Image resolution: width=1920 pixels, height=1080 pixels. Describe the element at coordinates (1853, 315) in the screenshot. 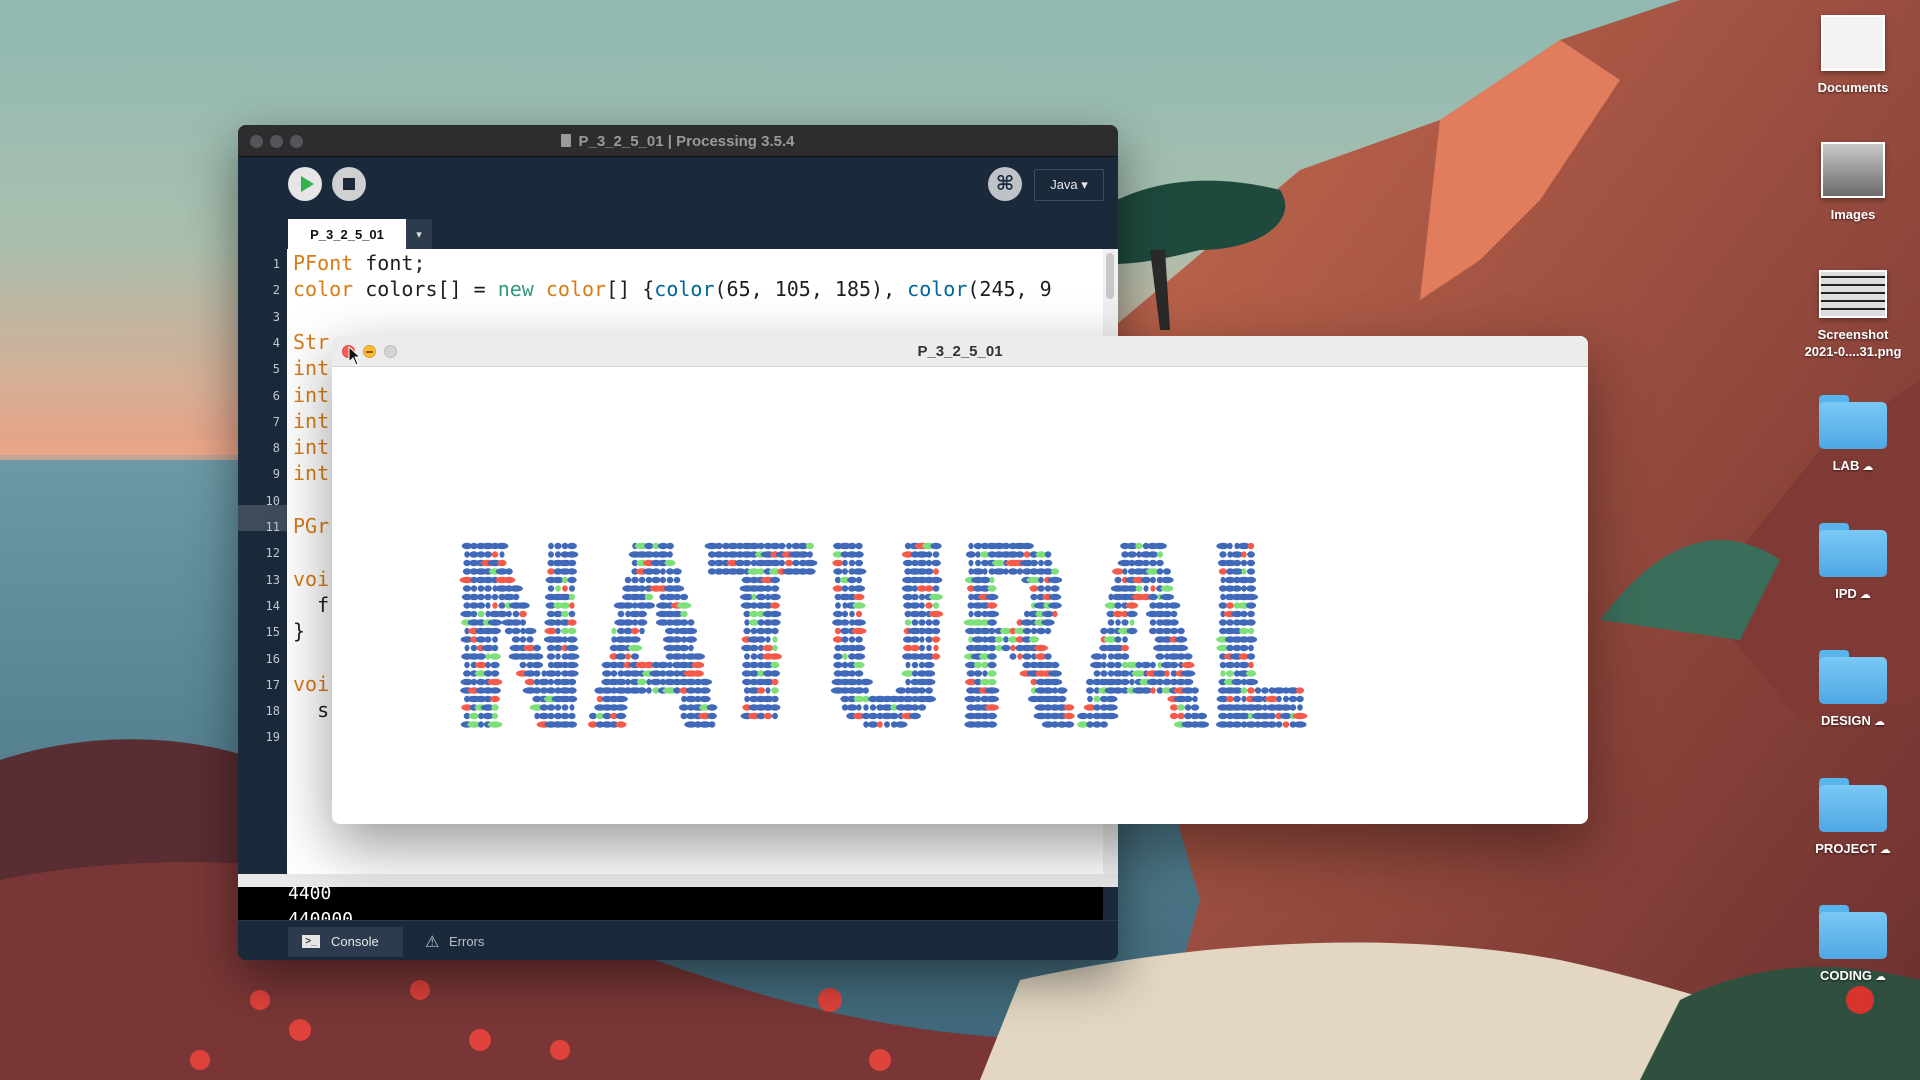

I see `desktop-icon-screenshot: Screenshot 2021-0....31.png` at that location.